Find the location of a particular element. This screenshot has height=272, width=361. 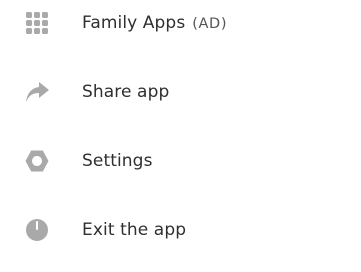

family-apps-label: Family Apps is located at coordinates (134, 23).